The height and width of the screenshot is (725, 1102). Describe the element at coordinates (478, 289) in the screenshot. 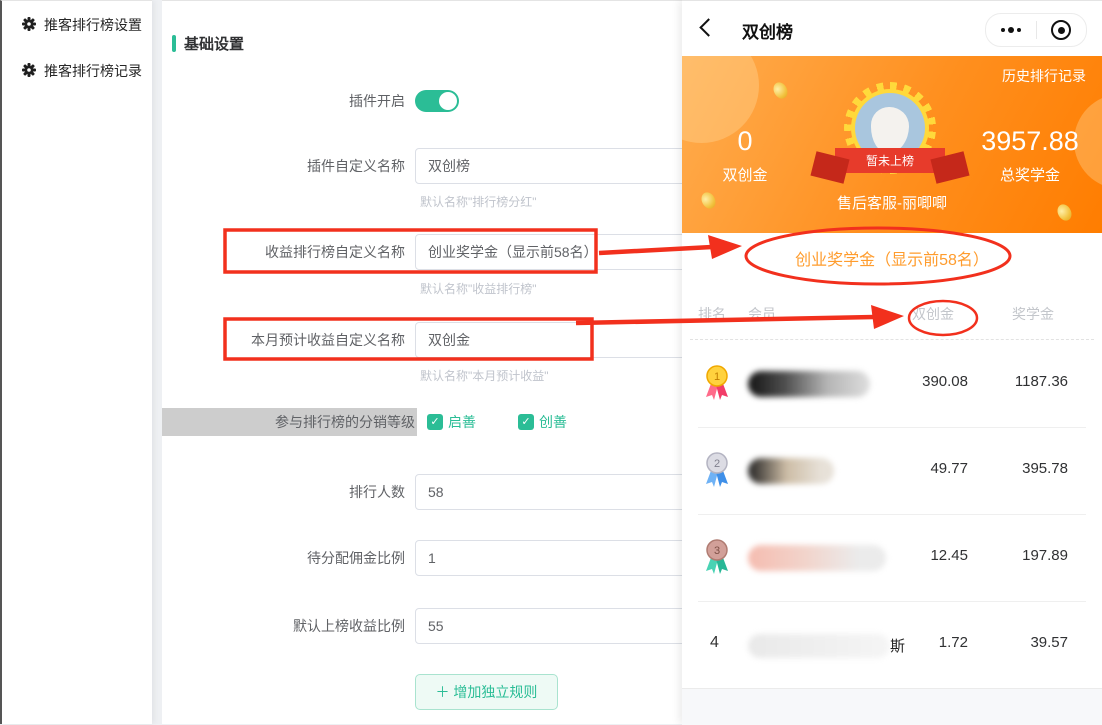

I see `rank-name-hint: 默认名称"收益排行榜"` at that location.